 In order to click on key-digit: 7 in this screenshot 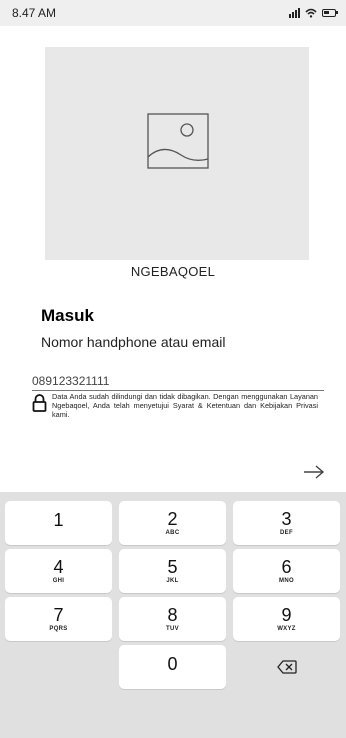, I will do `click(58, 614)`.